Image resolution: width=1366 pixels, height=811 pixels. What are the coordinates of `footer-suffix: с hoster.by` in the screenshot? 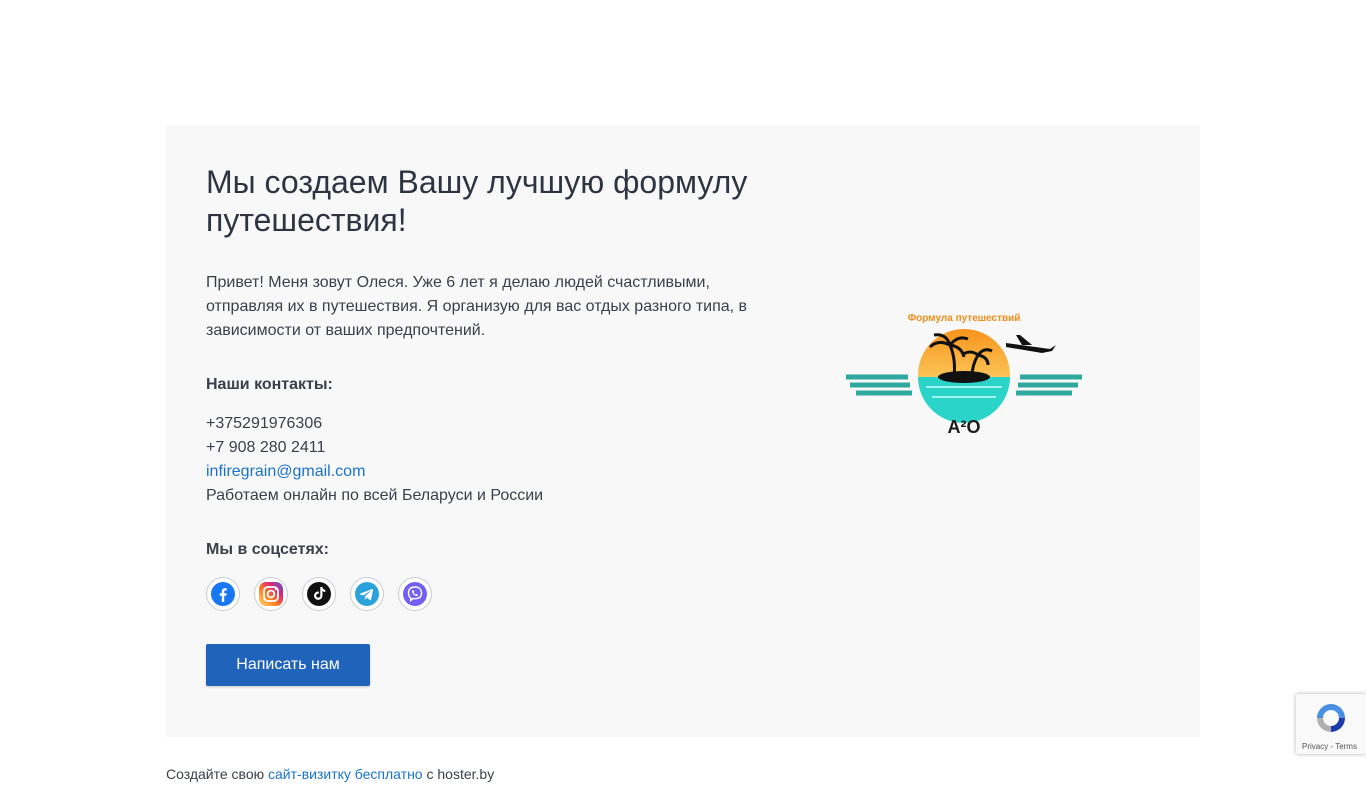 It's located at (460, 774).